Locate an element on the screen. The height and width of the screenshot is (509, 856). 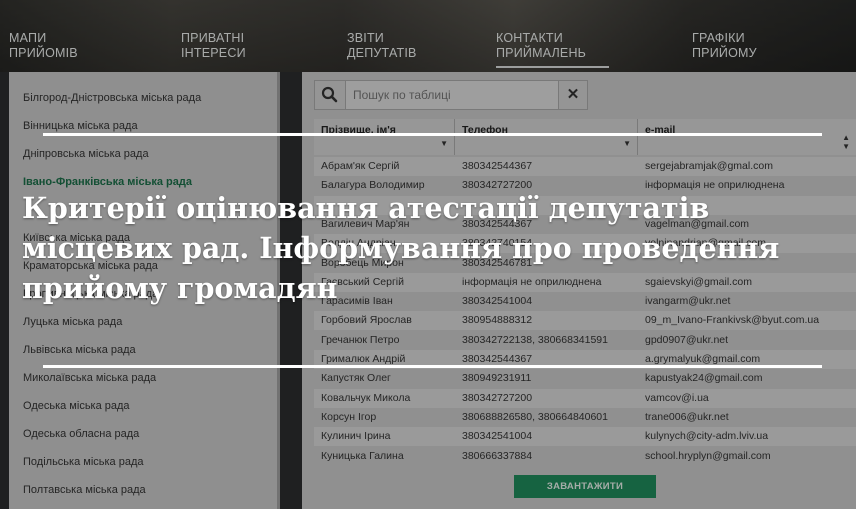
sidebar-item-odesa-city: Одеська міська рада is located at coordinates (76, 406).